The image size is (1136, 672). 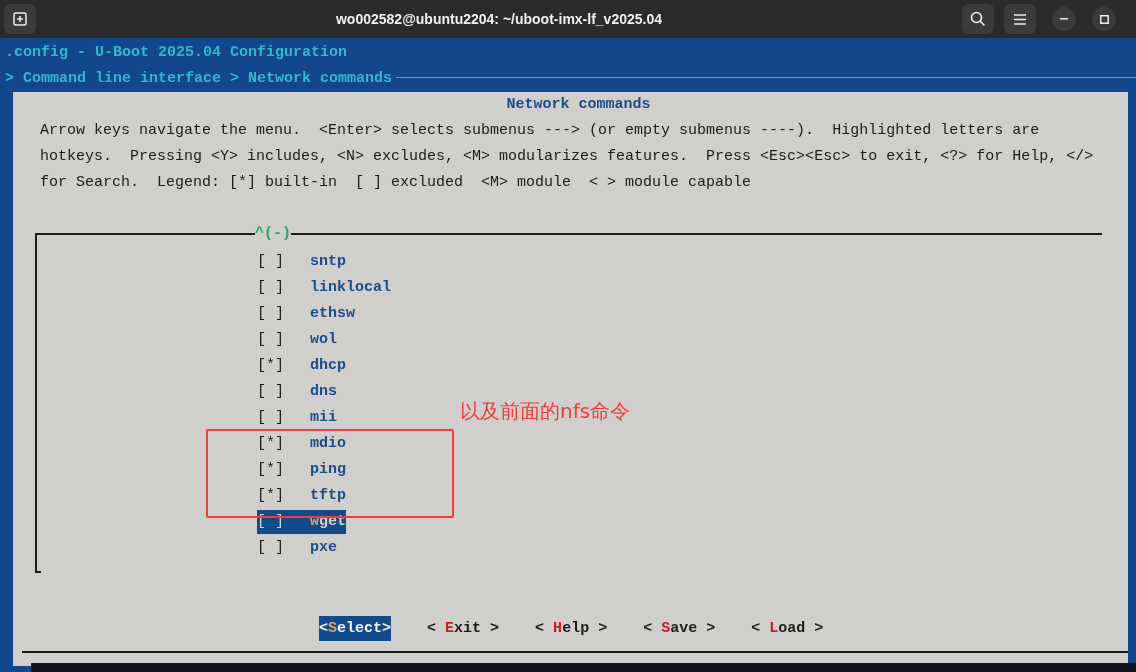 I want to click on minimize-button, so click(x=1064, y=19).